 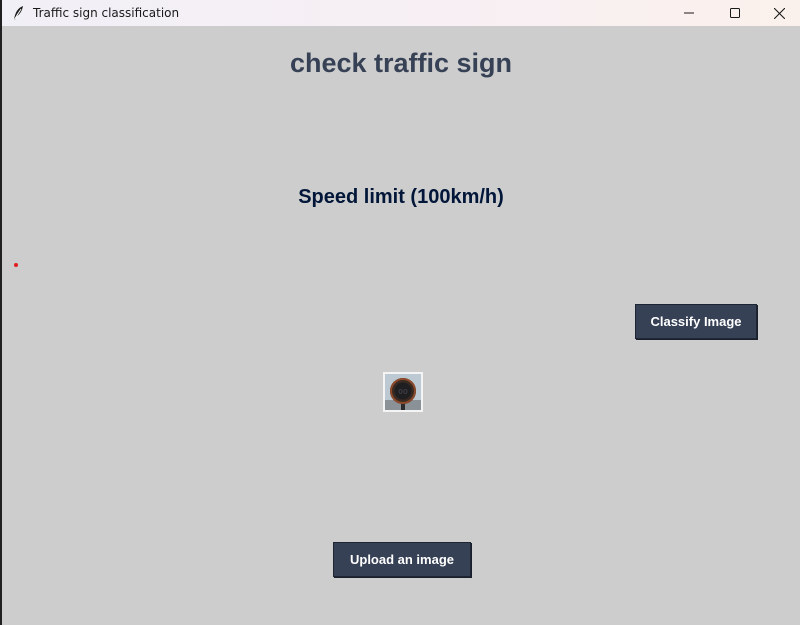 What do you see at coordinates (696, 321) in the screenshot?
I see `classify-image-button: Classify Image` at bounding box center [696, 321].